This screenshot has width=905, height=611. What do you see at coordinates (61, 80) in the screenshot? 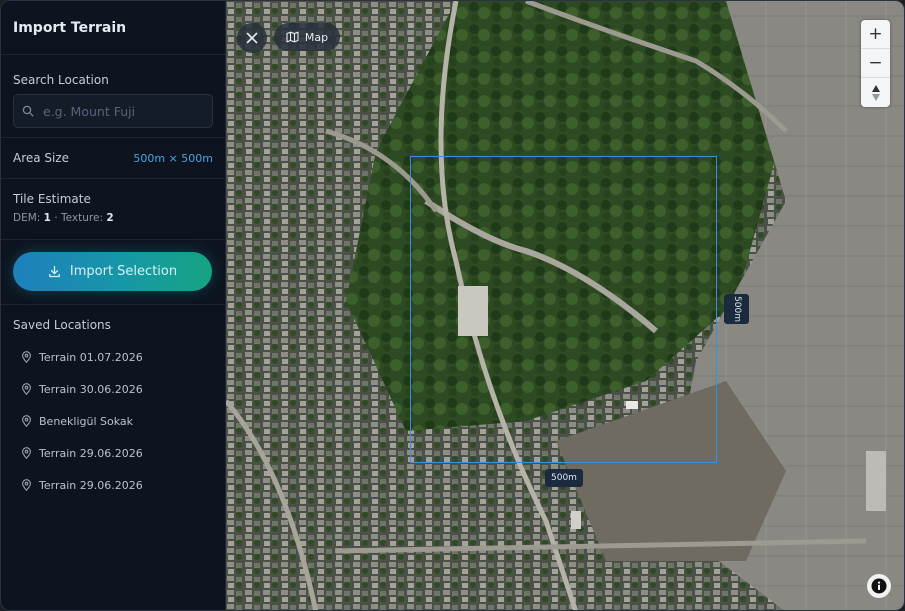
I see `search-label: Search Location` at bounding box center [61, 80].